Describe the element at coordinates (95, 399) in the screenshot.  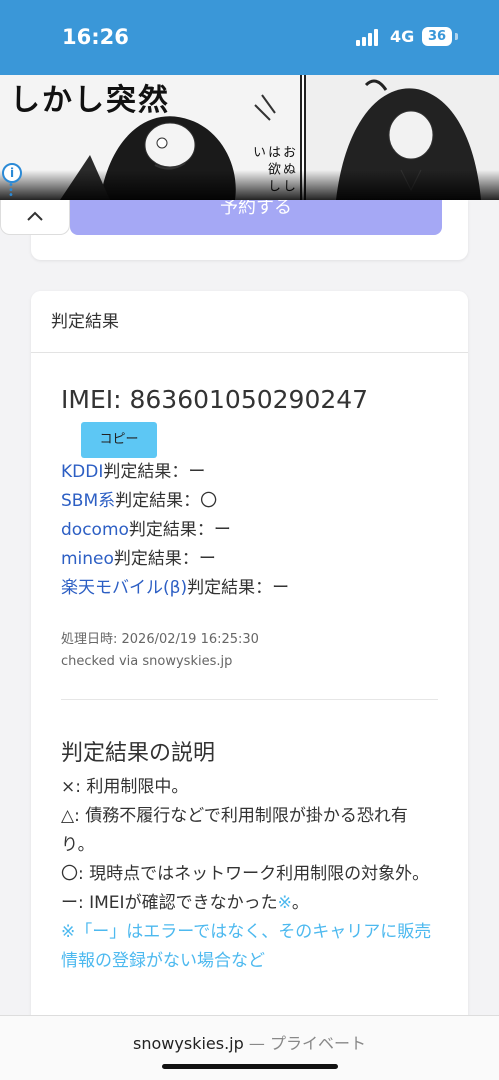
I see `imei-label: IMEI:` at that location.